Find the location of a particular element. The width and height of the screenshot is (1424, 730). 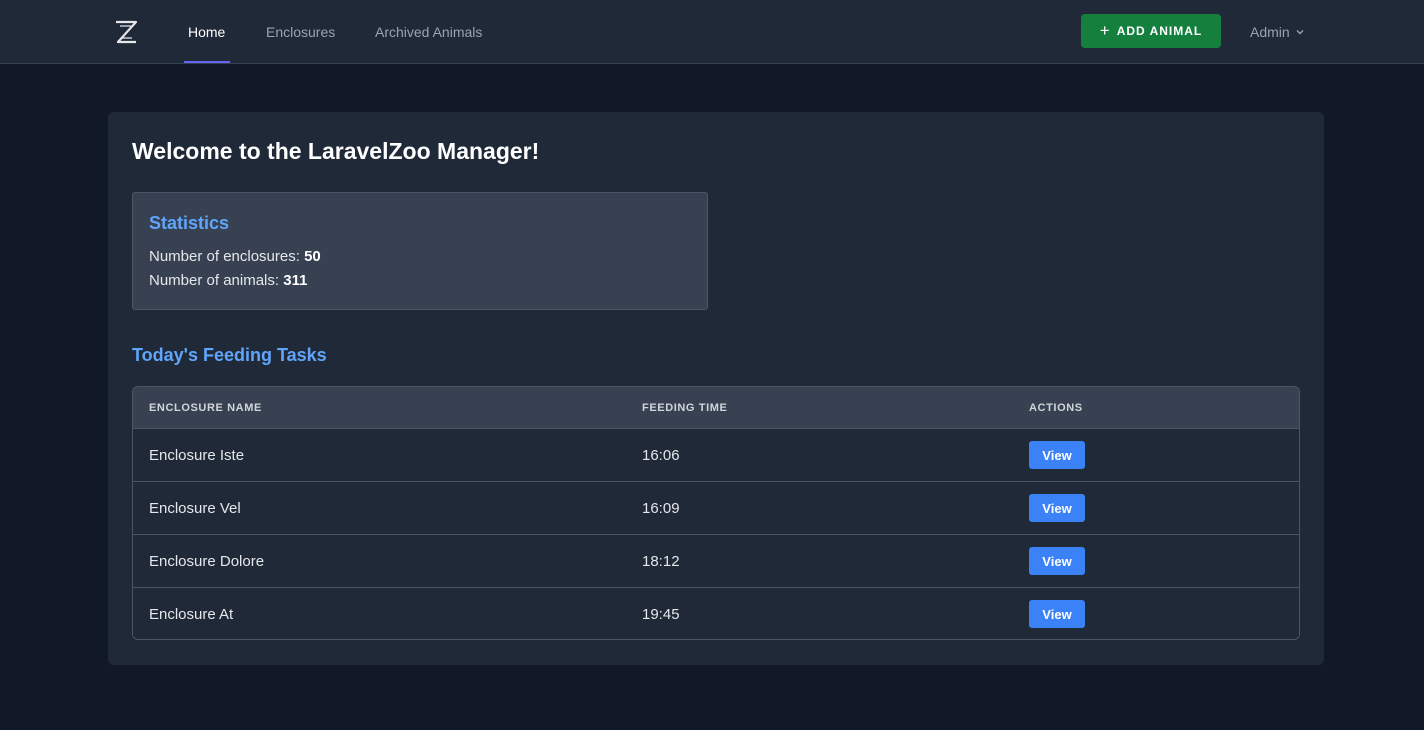

enclosure-count-line: Number of enclosures: 50 is located at coordinates (235, 256).